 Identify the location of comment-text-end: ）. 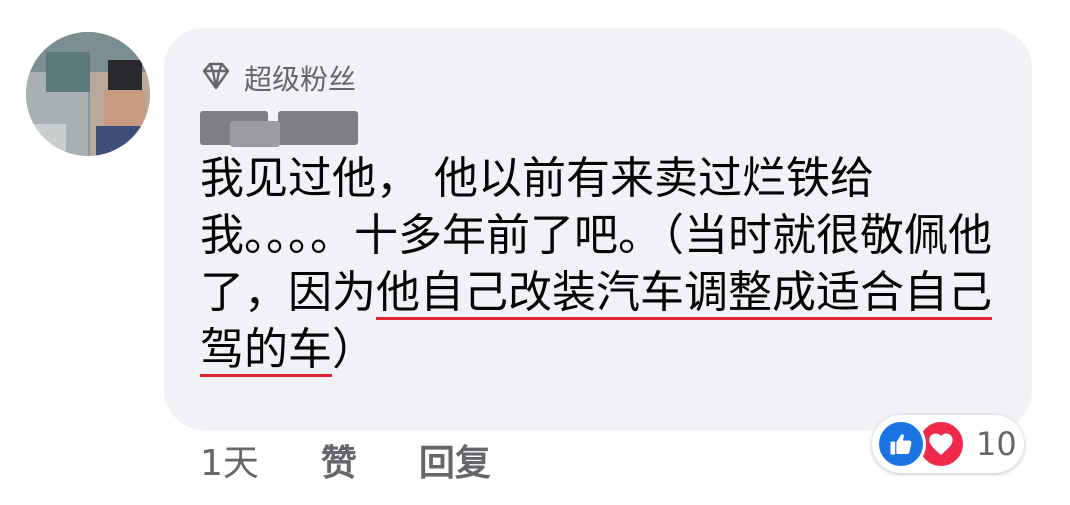
(354, 349).